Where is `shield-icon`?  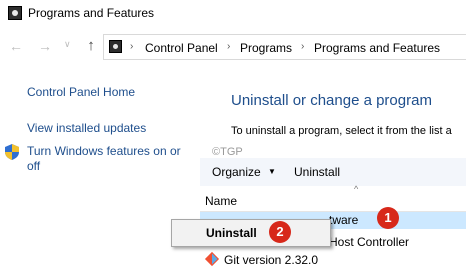
shield-icon is located at coordinates (12, 152).